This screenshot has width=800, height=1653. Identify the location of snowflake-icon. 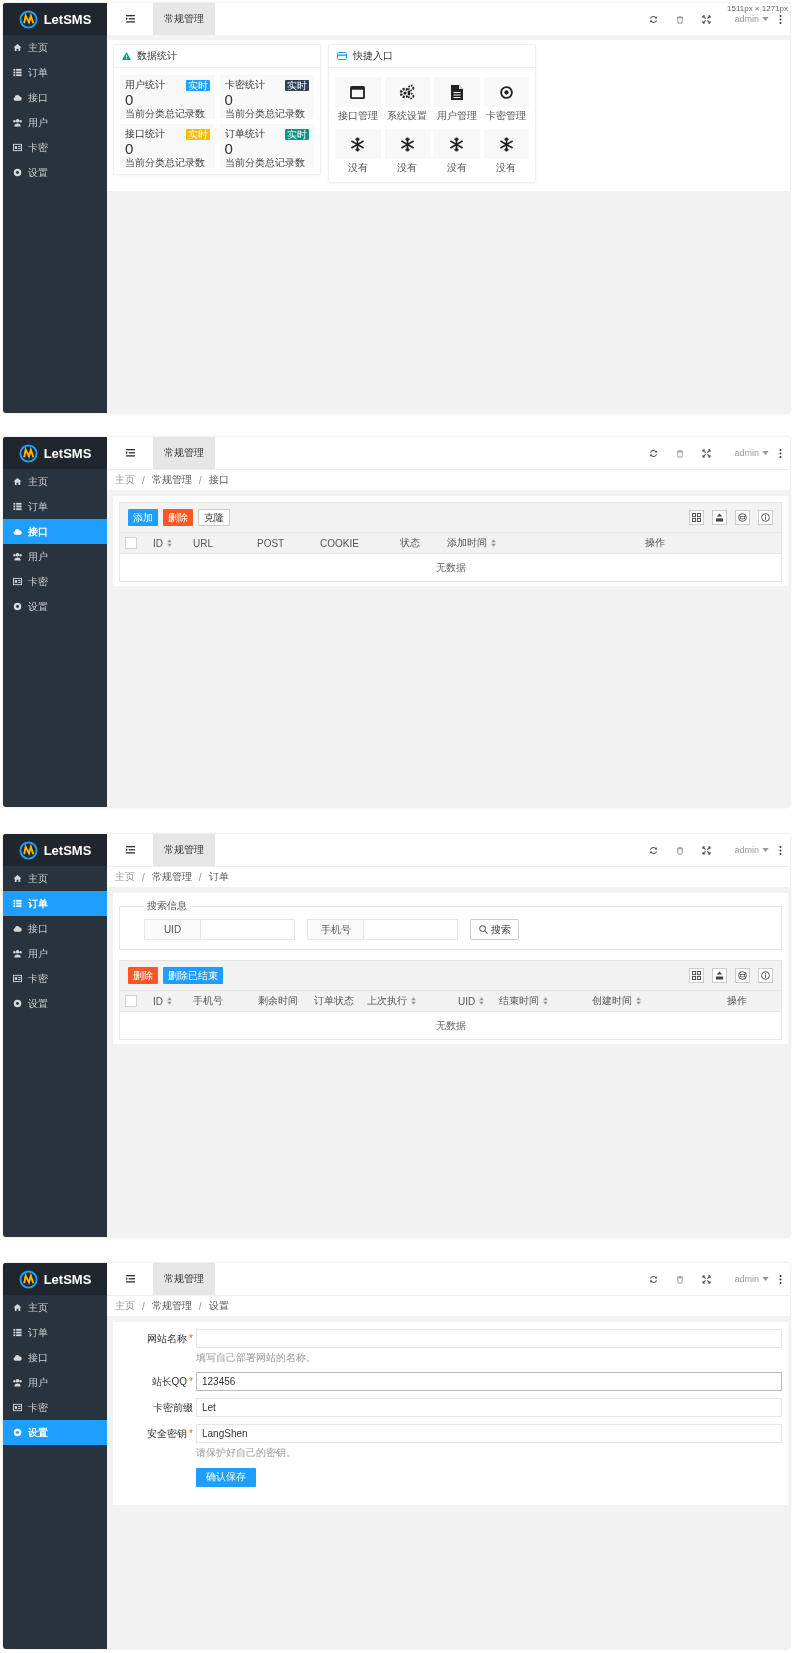
(407, 144).